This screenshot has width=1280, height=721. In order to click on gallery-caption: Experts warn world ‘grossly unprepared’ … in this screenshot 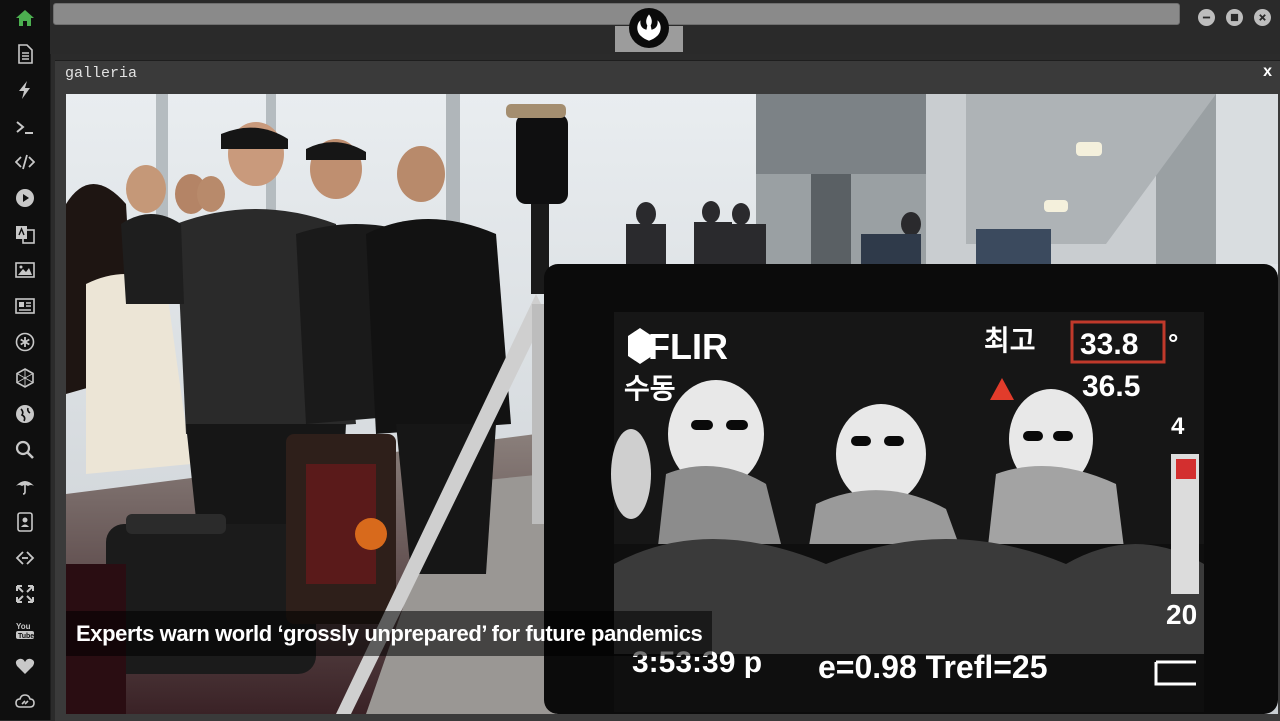, I will do `click(389, 633)`.